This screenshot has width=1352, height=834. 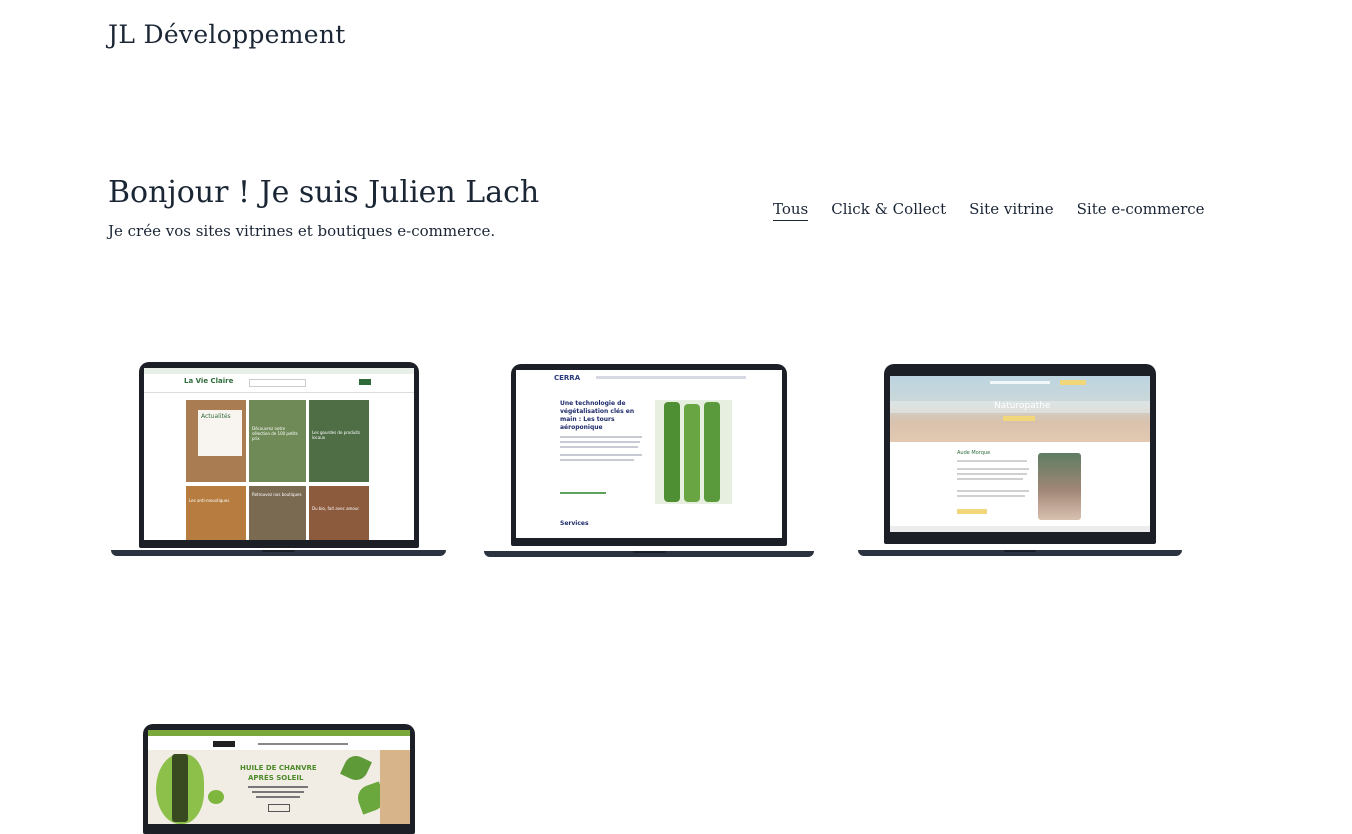 I want to click on tile-text: Du bio, fait avec amour, so click(x=336, y=508).